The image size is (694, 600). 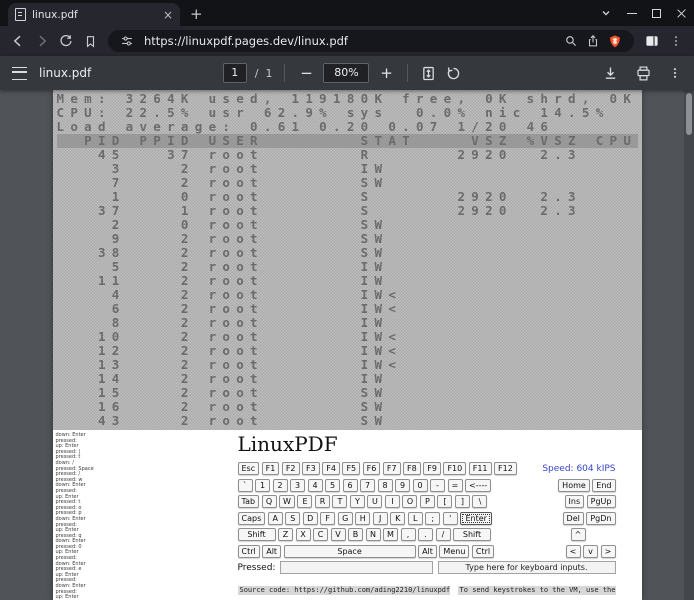 I want to click on url-bar: https://linuxpdf.pages.dev/linux.pdf, so click(x=371, y=41).